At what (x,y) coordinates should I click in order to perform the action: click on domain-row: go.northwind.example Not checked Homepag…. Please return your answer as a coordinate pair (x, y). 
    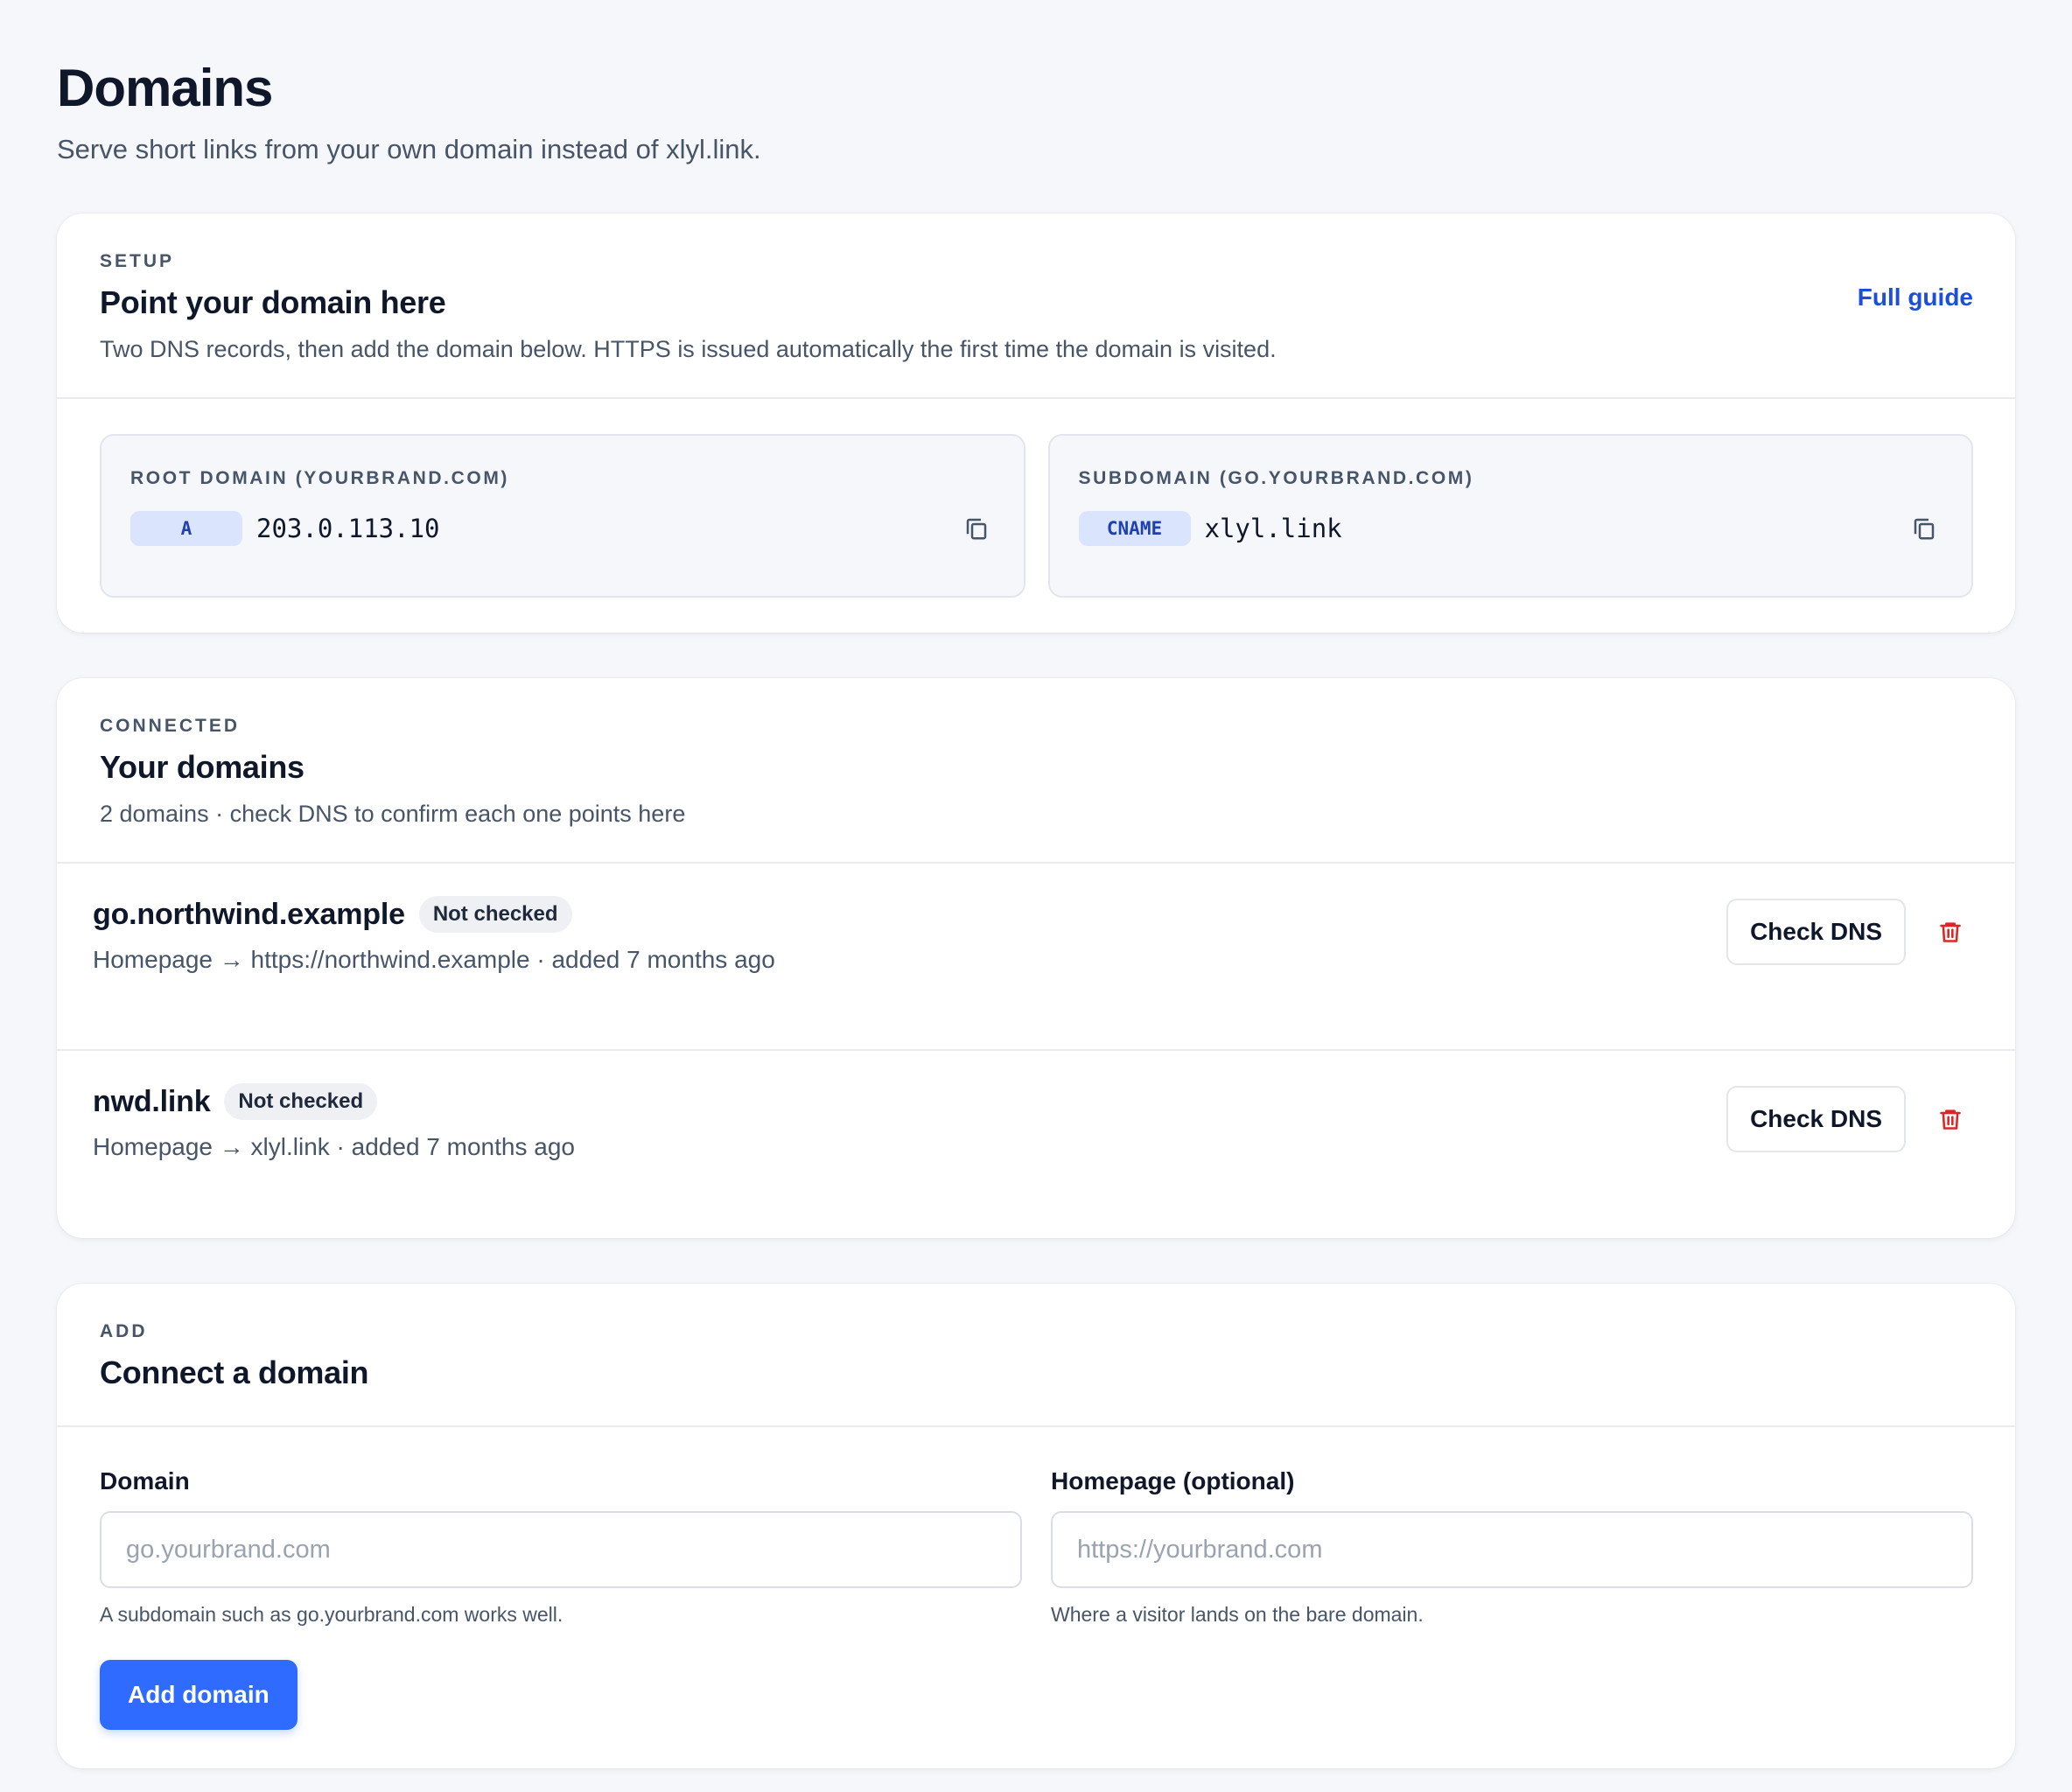
    Looking at the image, I should click on (1036, 957).